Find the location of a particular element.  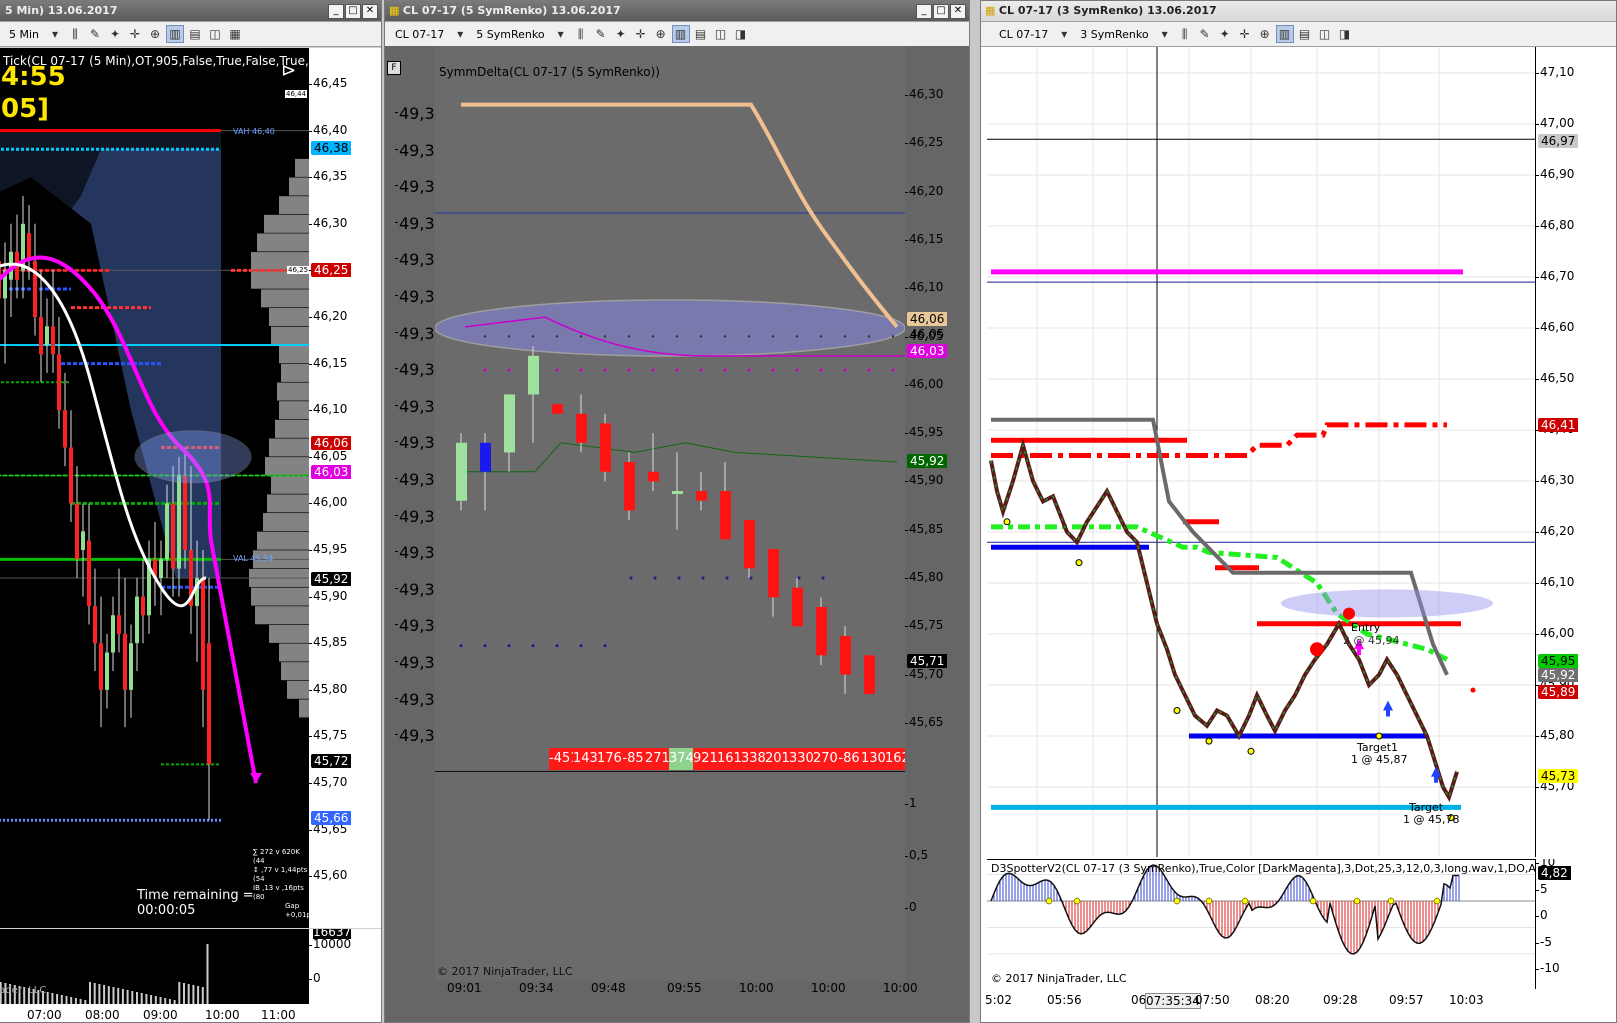

play-icon: ⊳ is located at coordinates (288, 70).